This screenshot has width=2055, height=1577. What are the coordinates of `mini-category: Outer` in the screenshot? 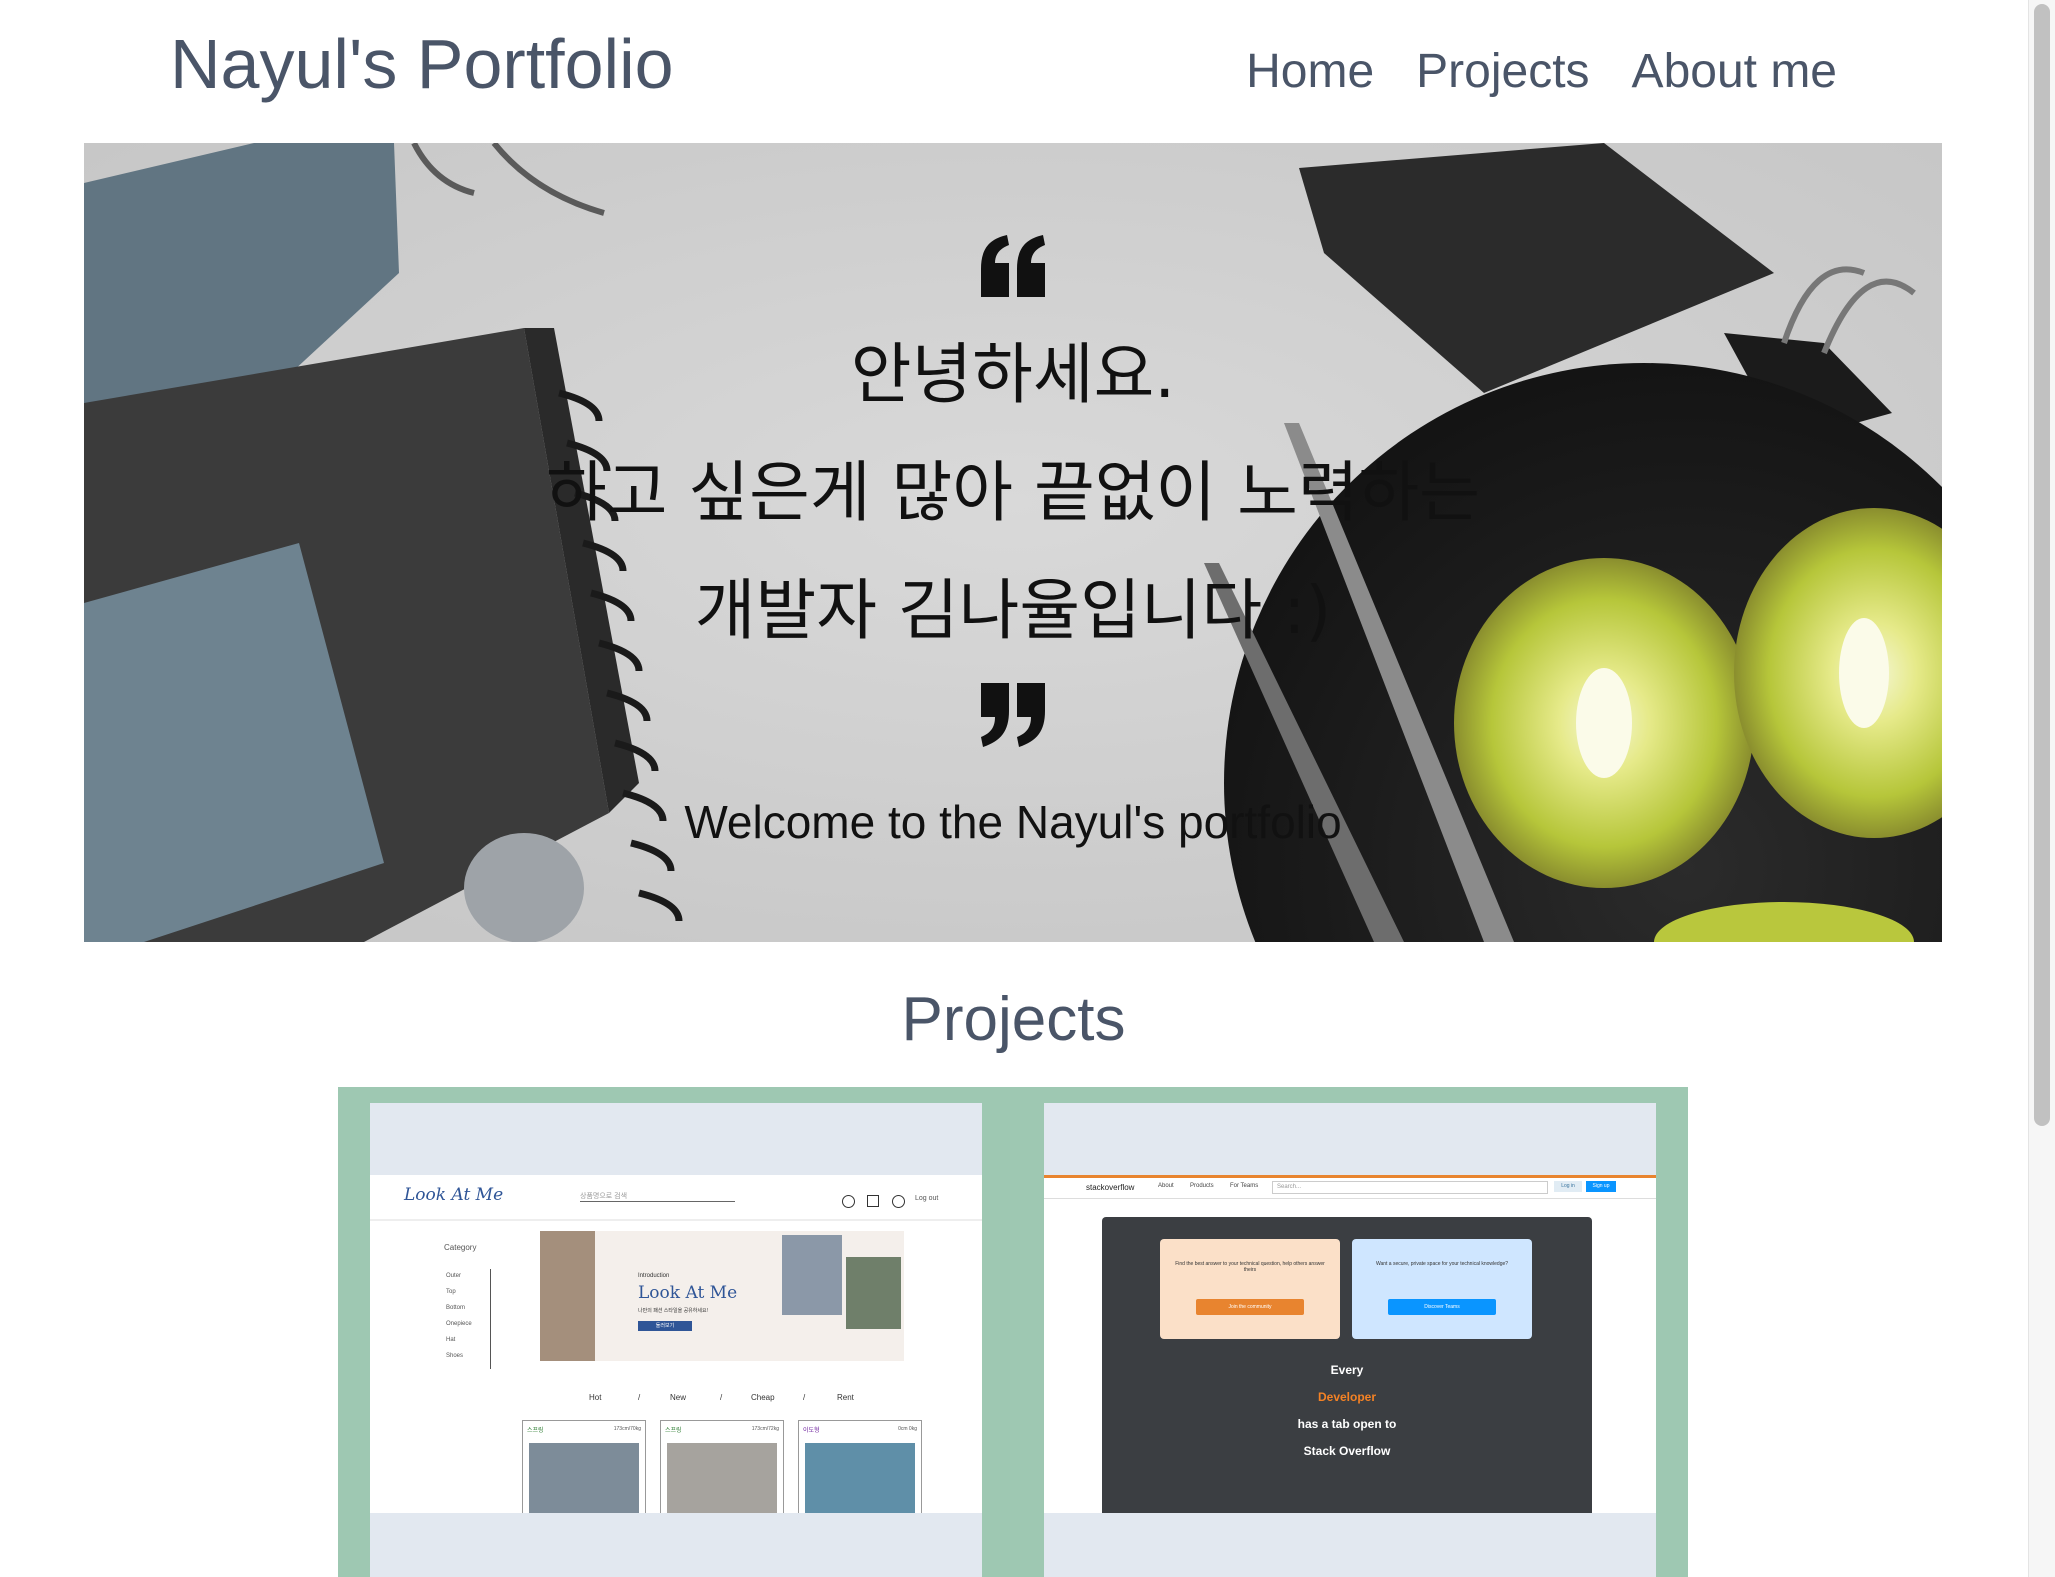 It's located at (454, 1276).